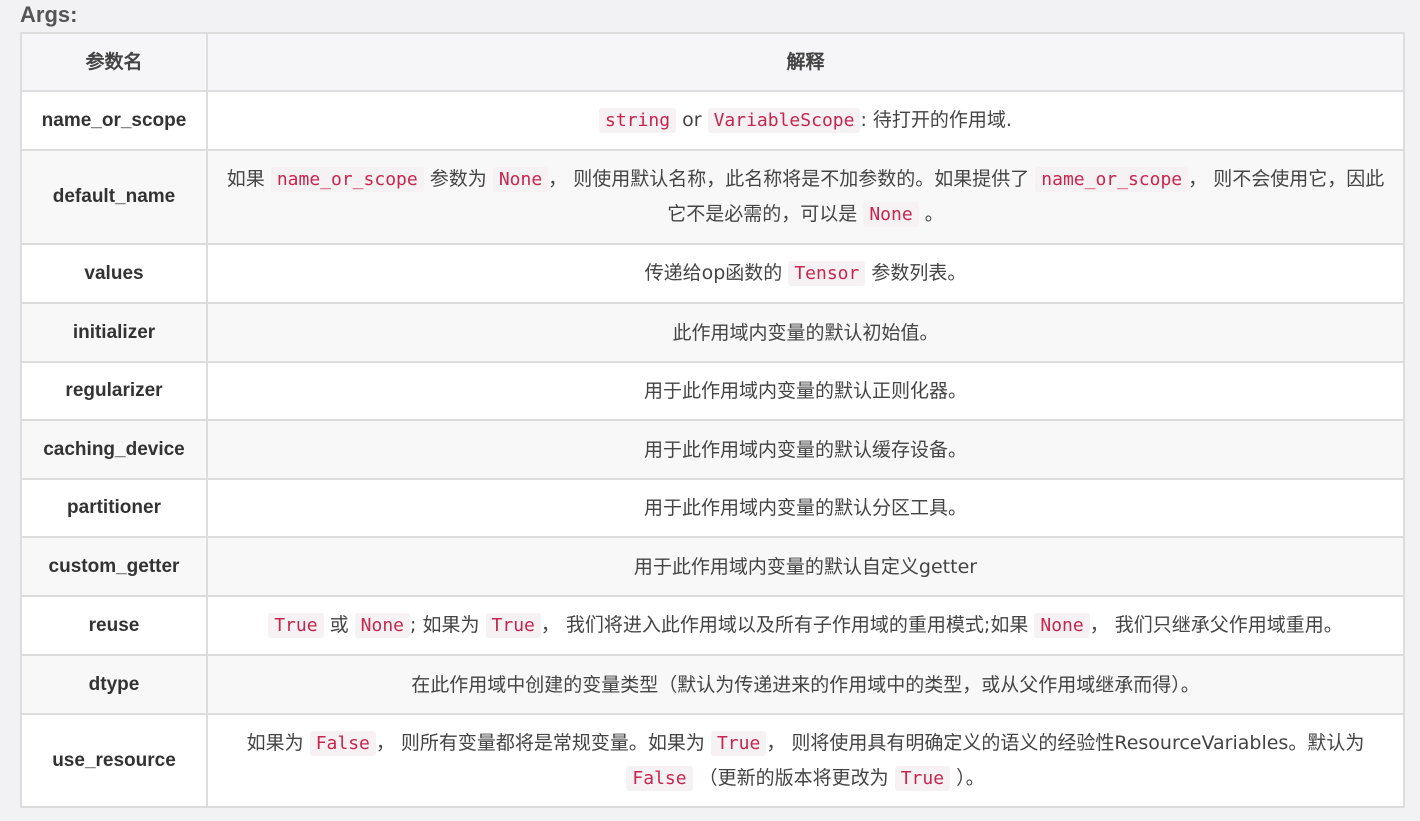  Describe the element at coordinates (793, 777) in the screenshot. I see `description-text: （更新的版本将更改为` at that location.